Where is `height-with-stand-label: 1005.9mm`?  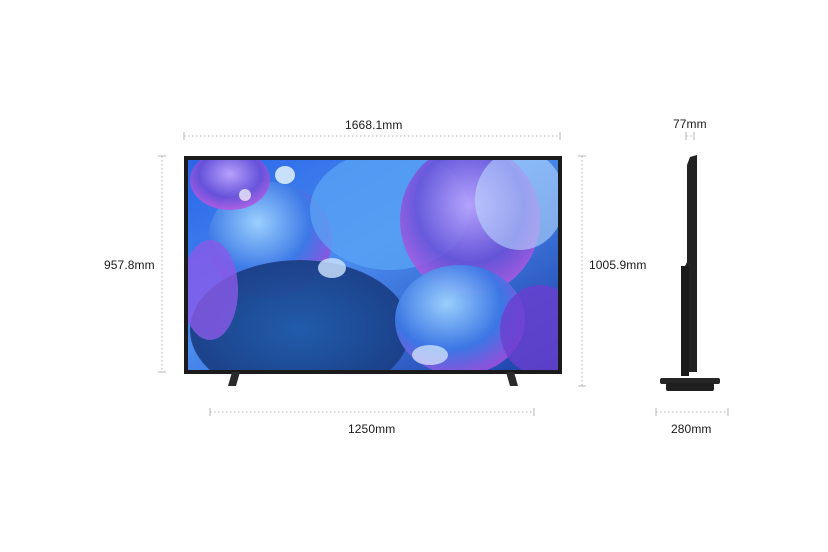 height-with-stand-label: 1005.9mm is located at coordinates (618, 265).